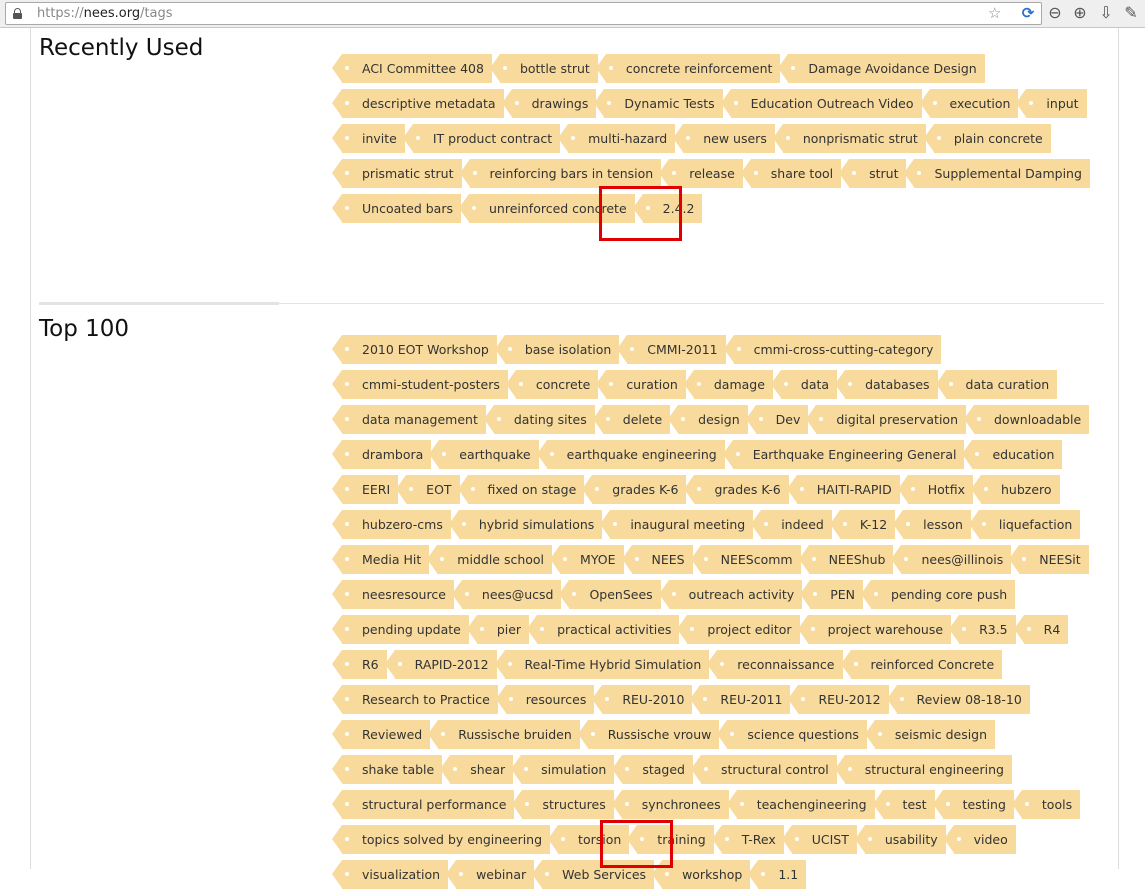 This screenshot has height=889, width=1145. Describe the element at coordinates (400, 629) in the screenshot. I see `tag-link: pending update` at that location.